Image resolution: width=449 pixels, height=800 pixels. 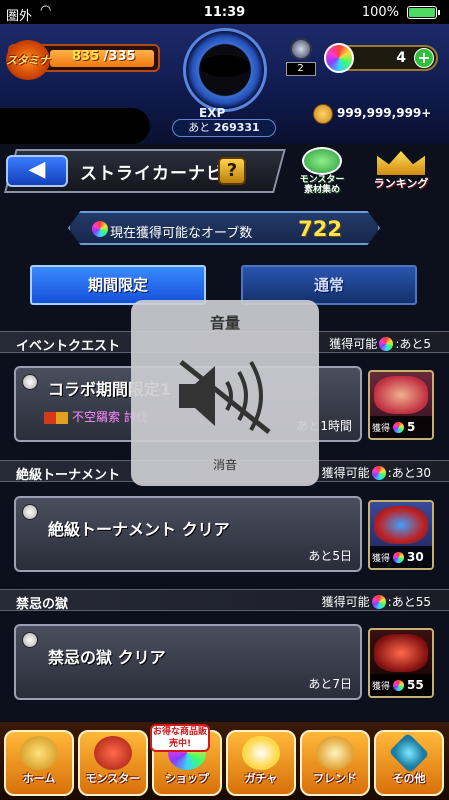 I want to click on shop-sale-badge: お得な商品販売中!, so click(x=180, y=738).